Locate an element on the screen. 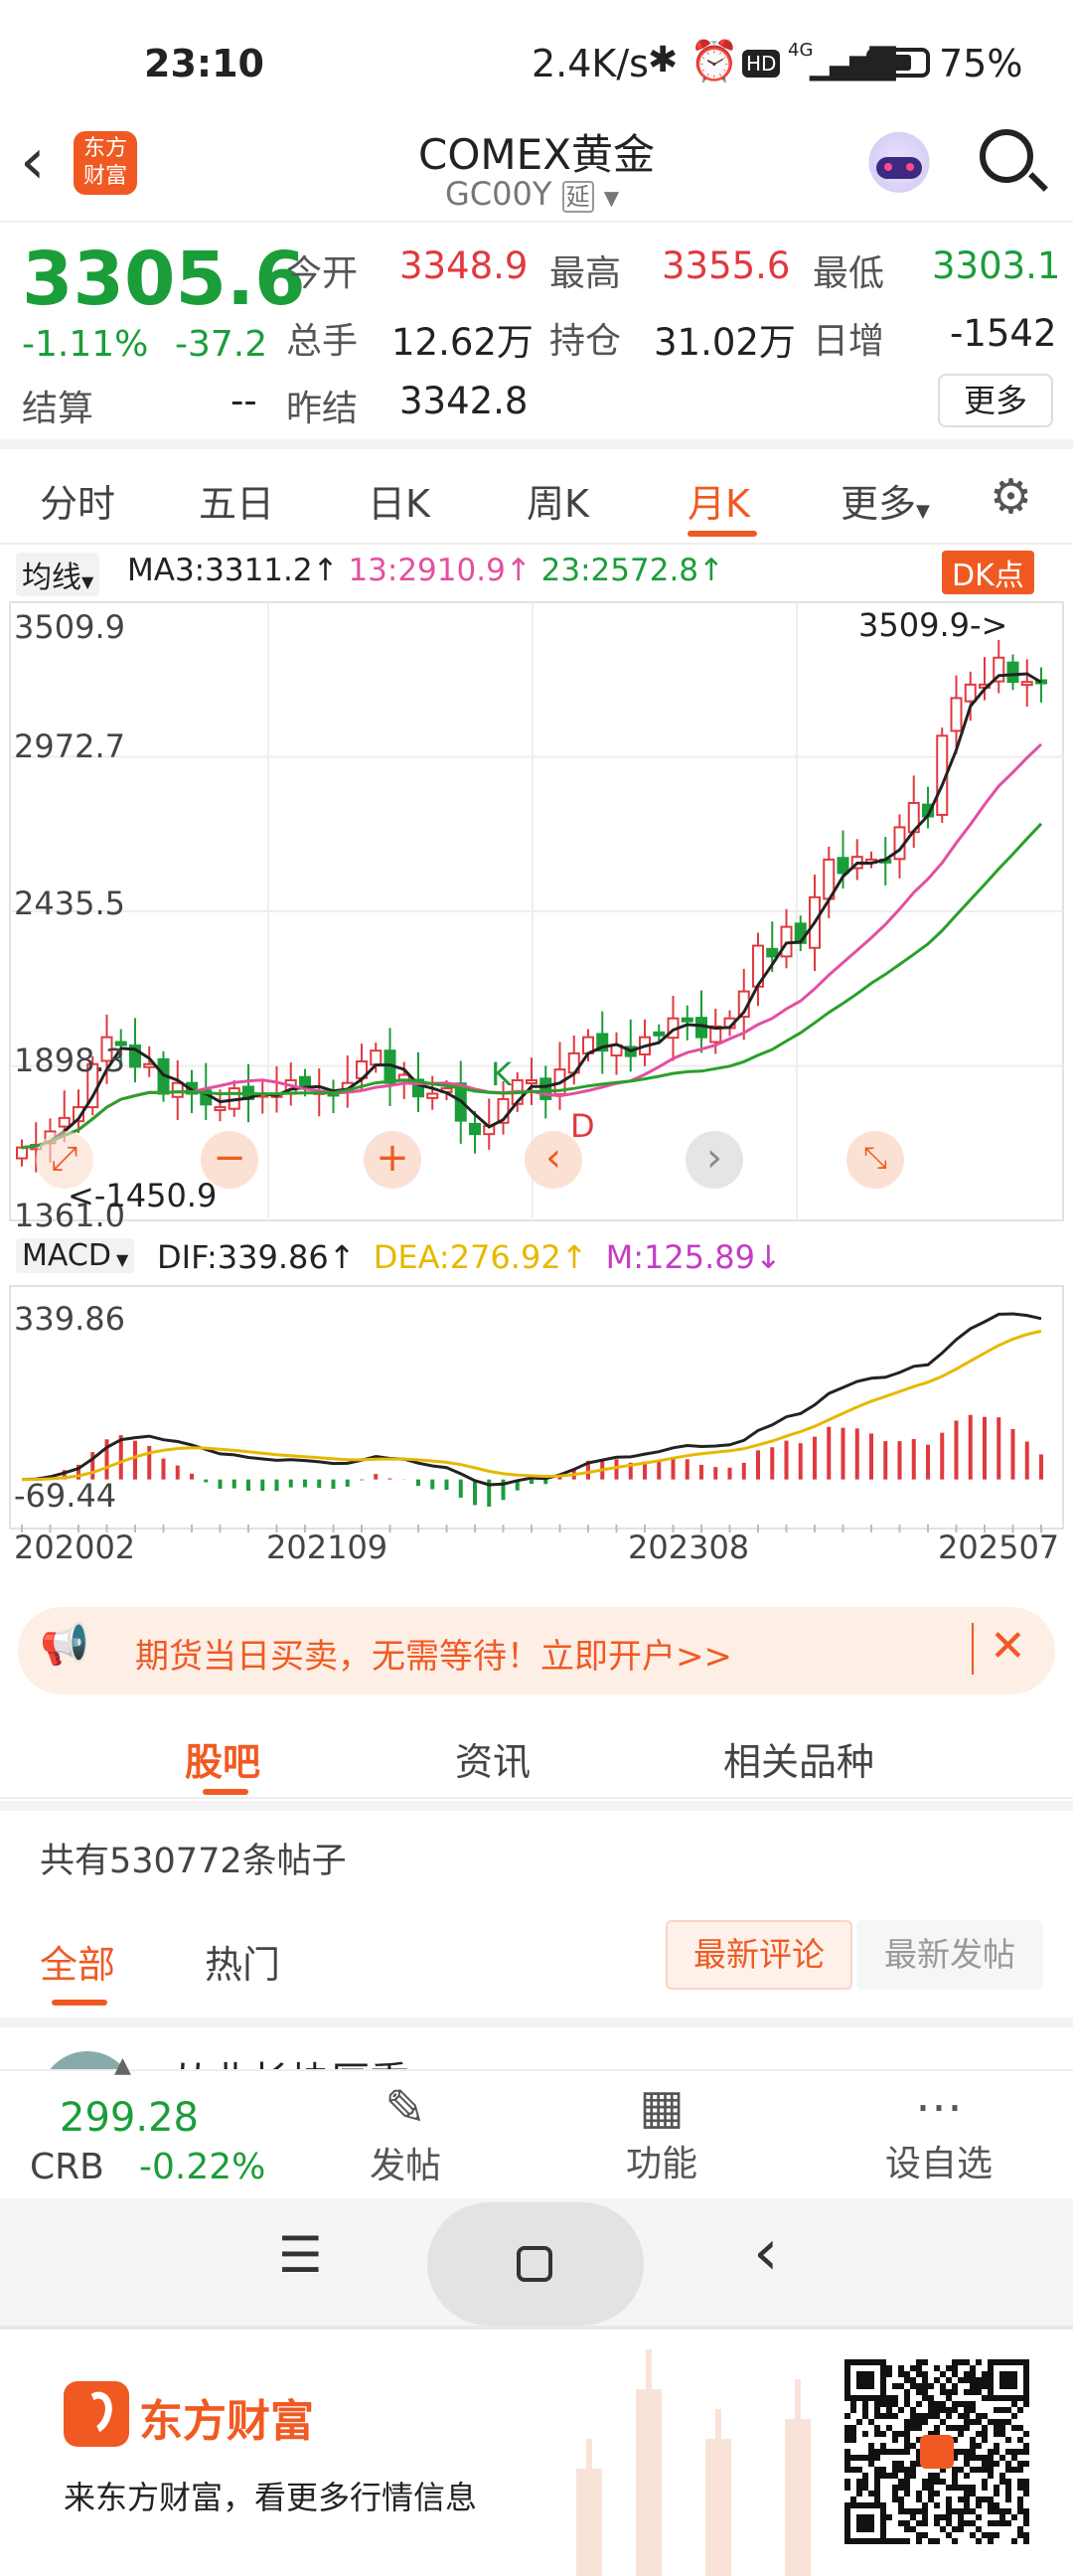 This screenshot has height=2576, width=1073. sort-latest-post: 最新发帖 is located at coordinates (949, 1955).